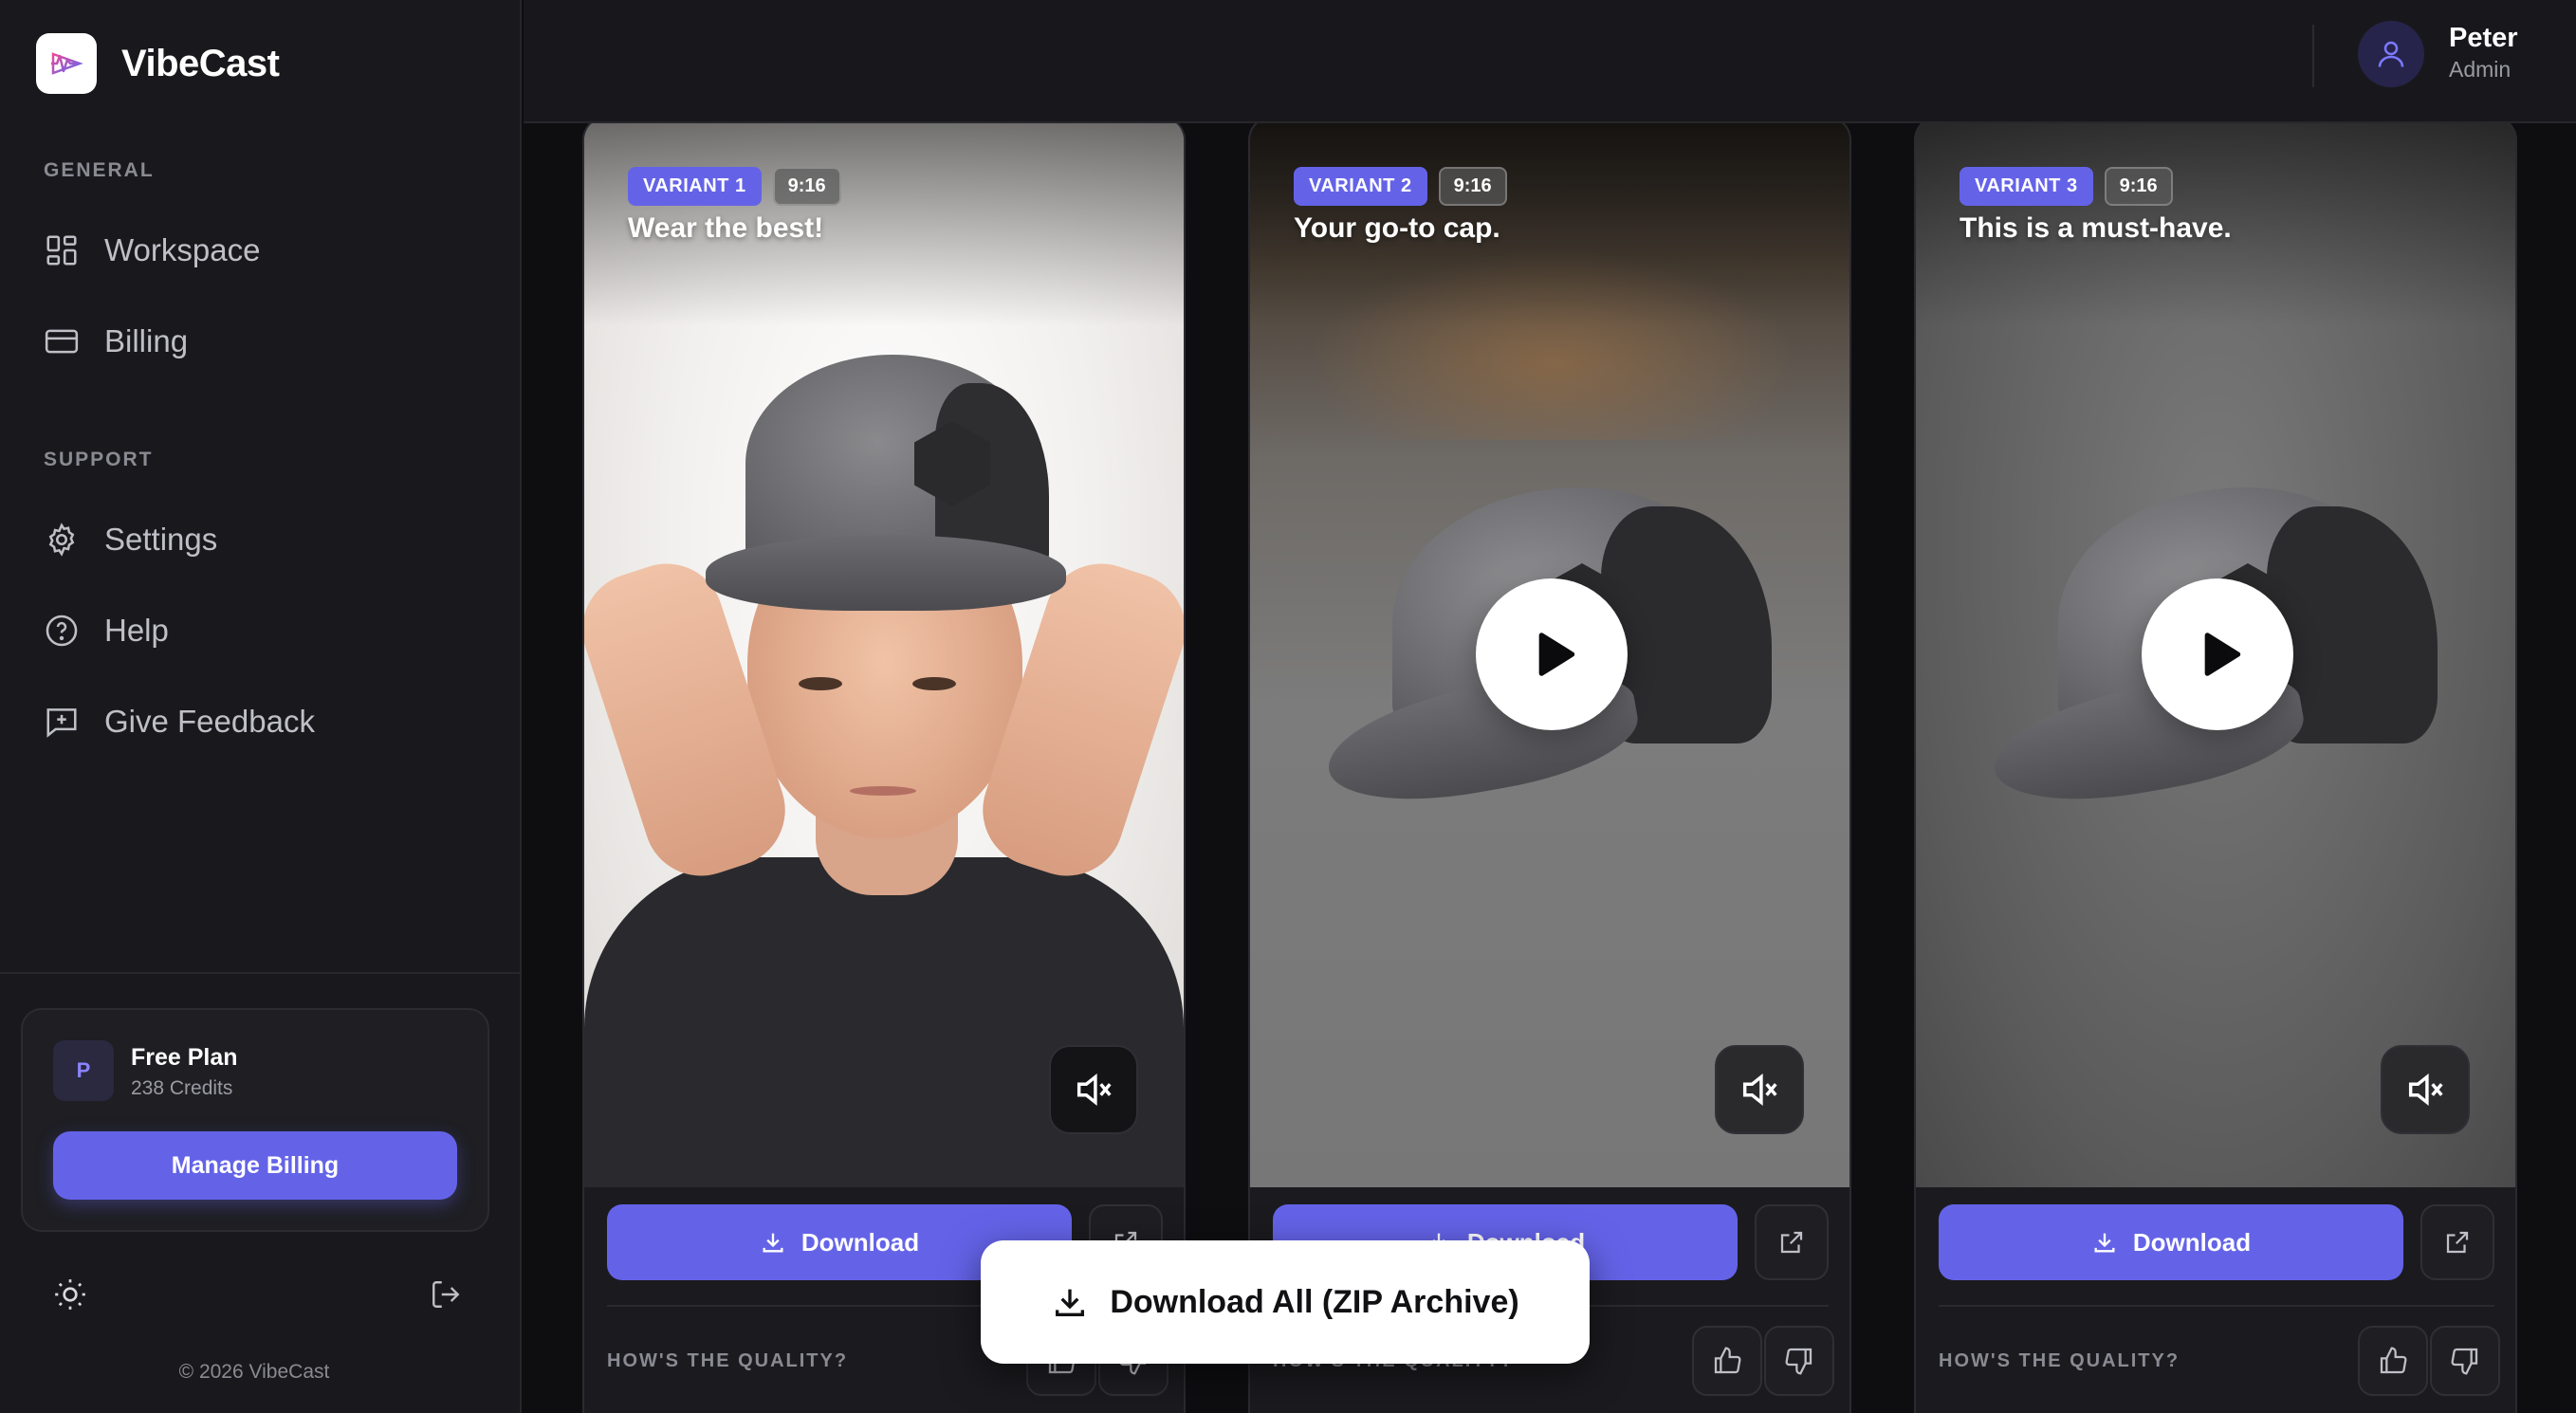 This screenshot has height=1413, width=2576. I want to click on card-actions: Download, so click(2216, 1242).